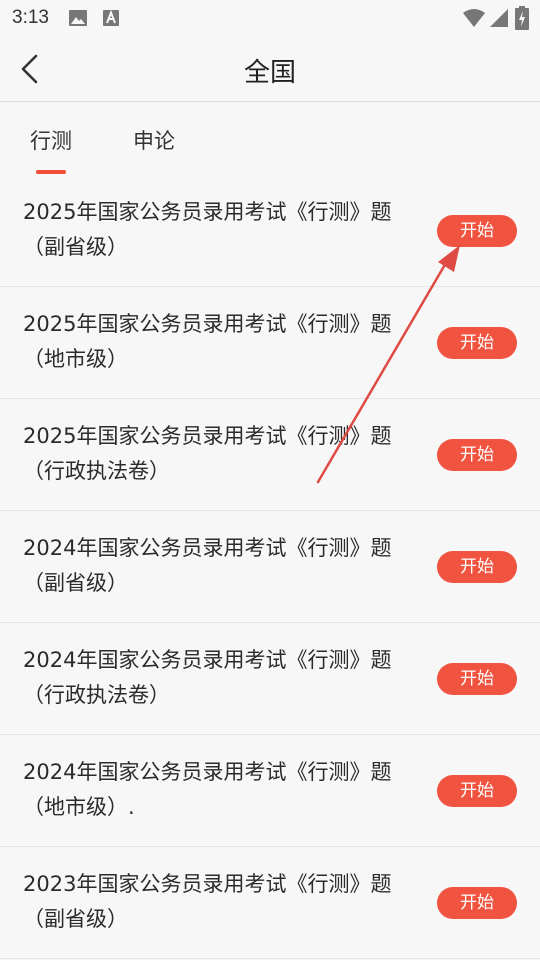 The image size is (540, 960). Describe the element at coordinates (215, 230) in the screenshot. I see `paper-title: 2025年国家公务员录用考试《行测》题（副省级）` at that location.